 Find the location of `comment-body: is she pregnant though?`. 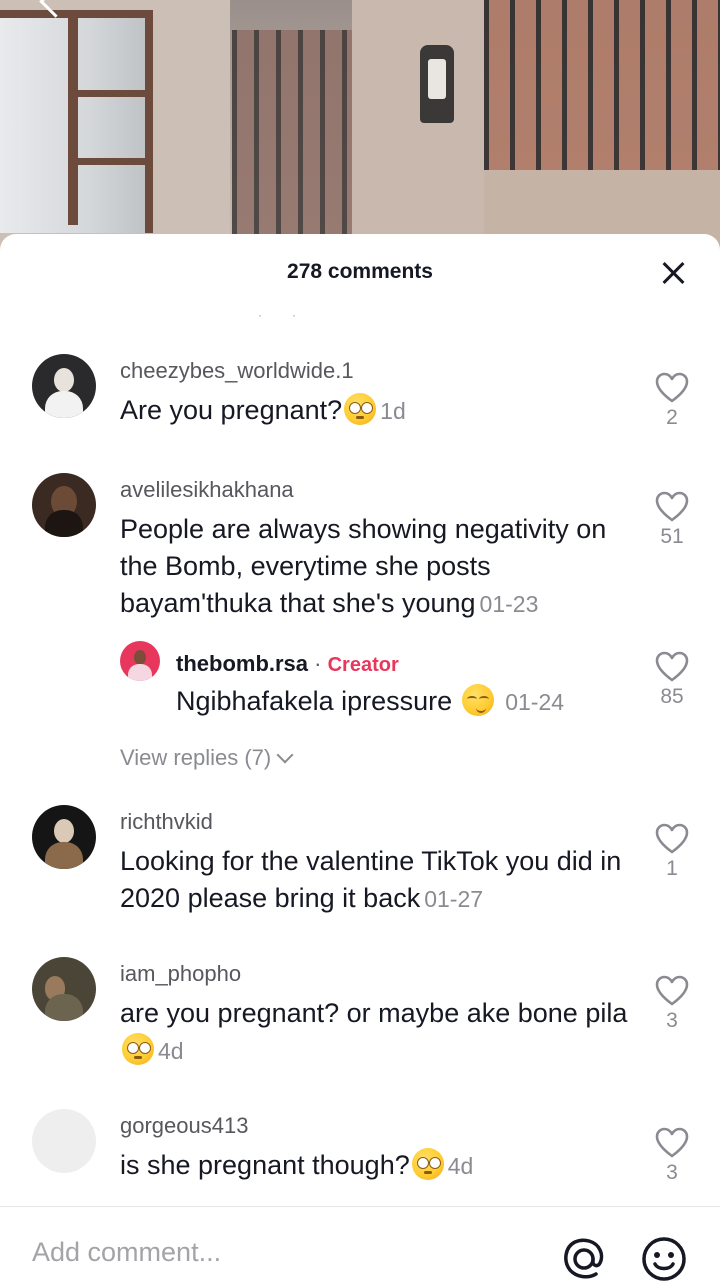

comment-body: is she pregnant though? is located at coordinates (265, 1165).